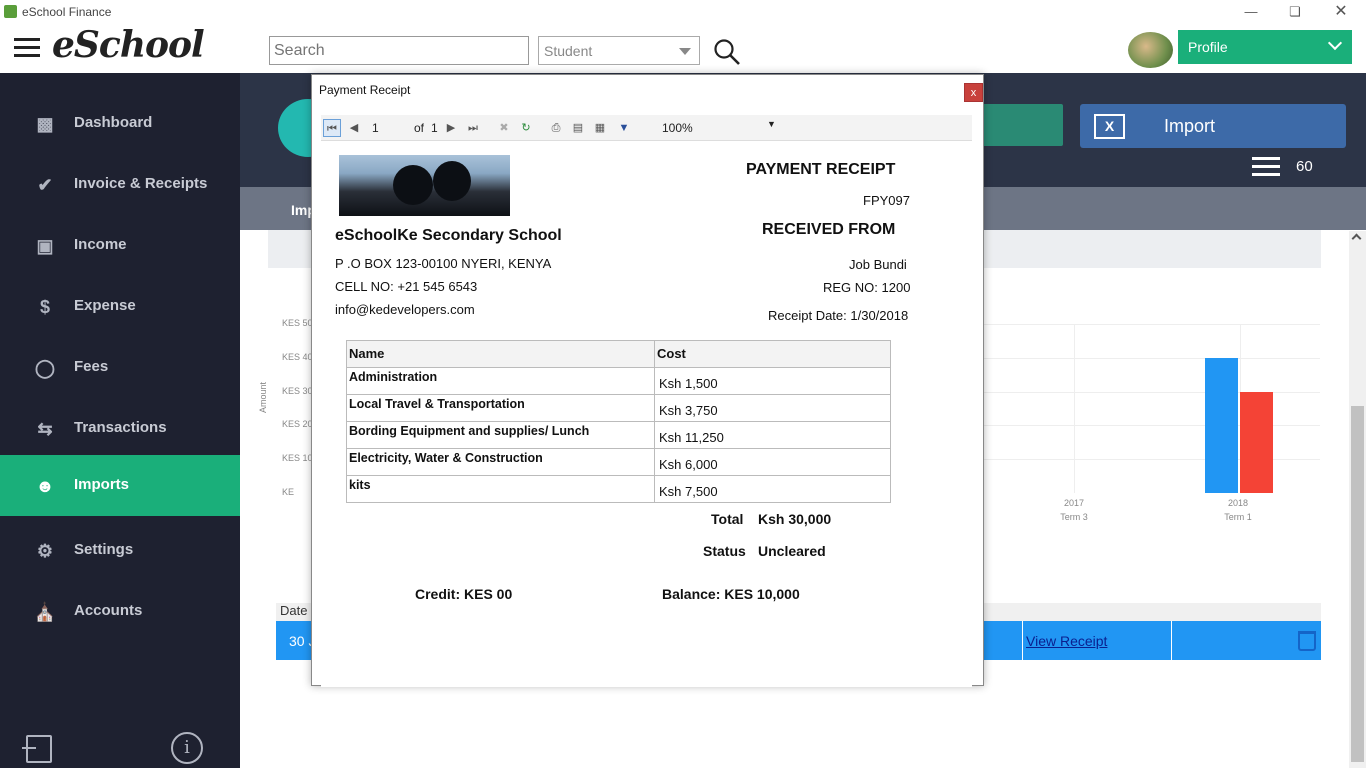 The width and height of the screenshot is (1366, 768). Describe the element at coordinates (297, 458) in the screenshot. I see `y-tick-label: KES 10` at that location.